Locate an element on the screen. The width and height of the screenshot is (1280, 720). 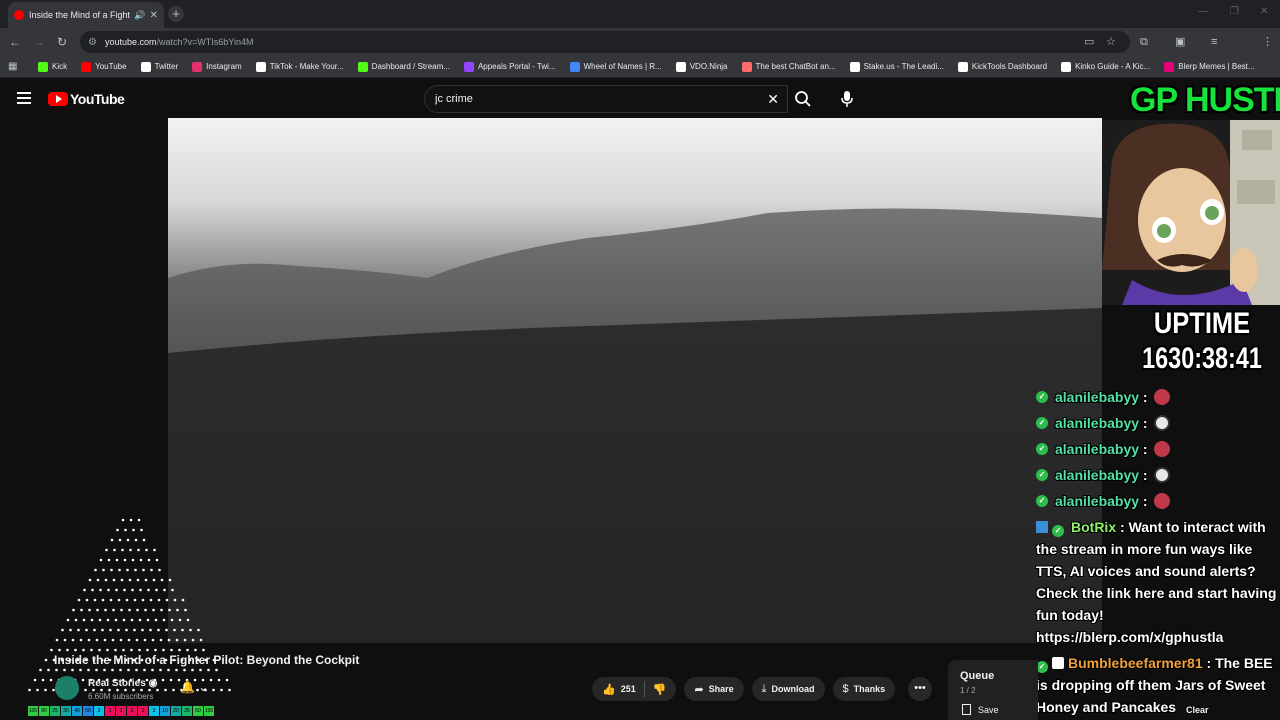
share-button: ➦ Share is located at coordinates (714, 689).